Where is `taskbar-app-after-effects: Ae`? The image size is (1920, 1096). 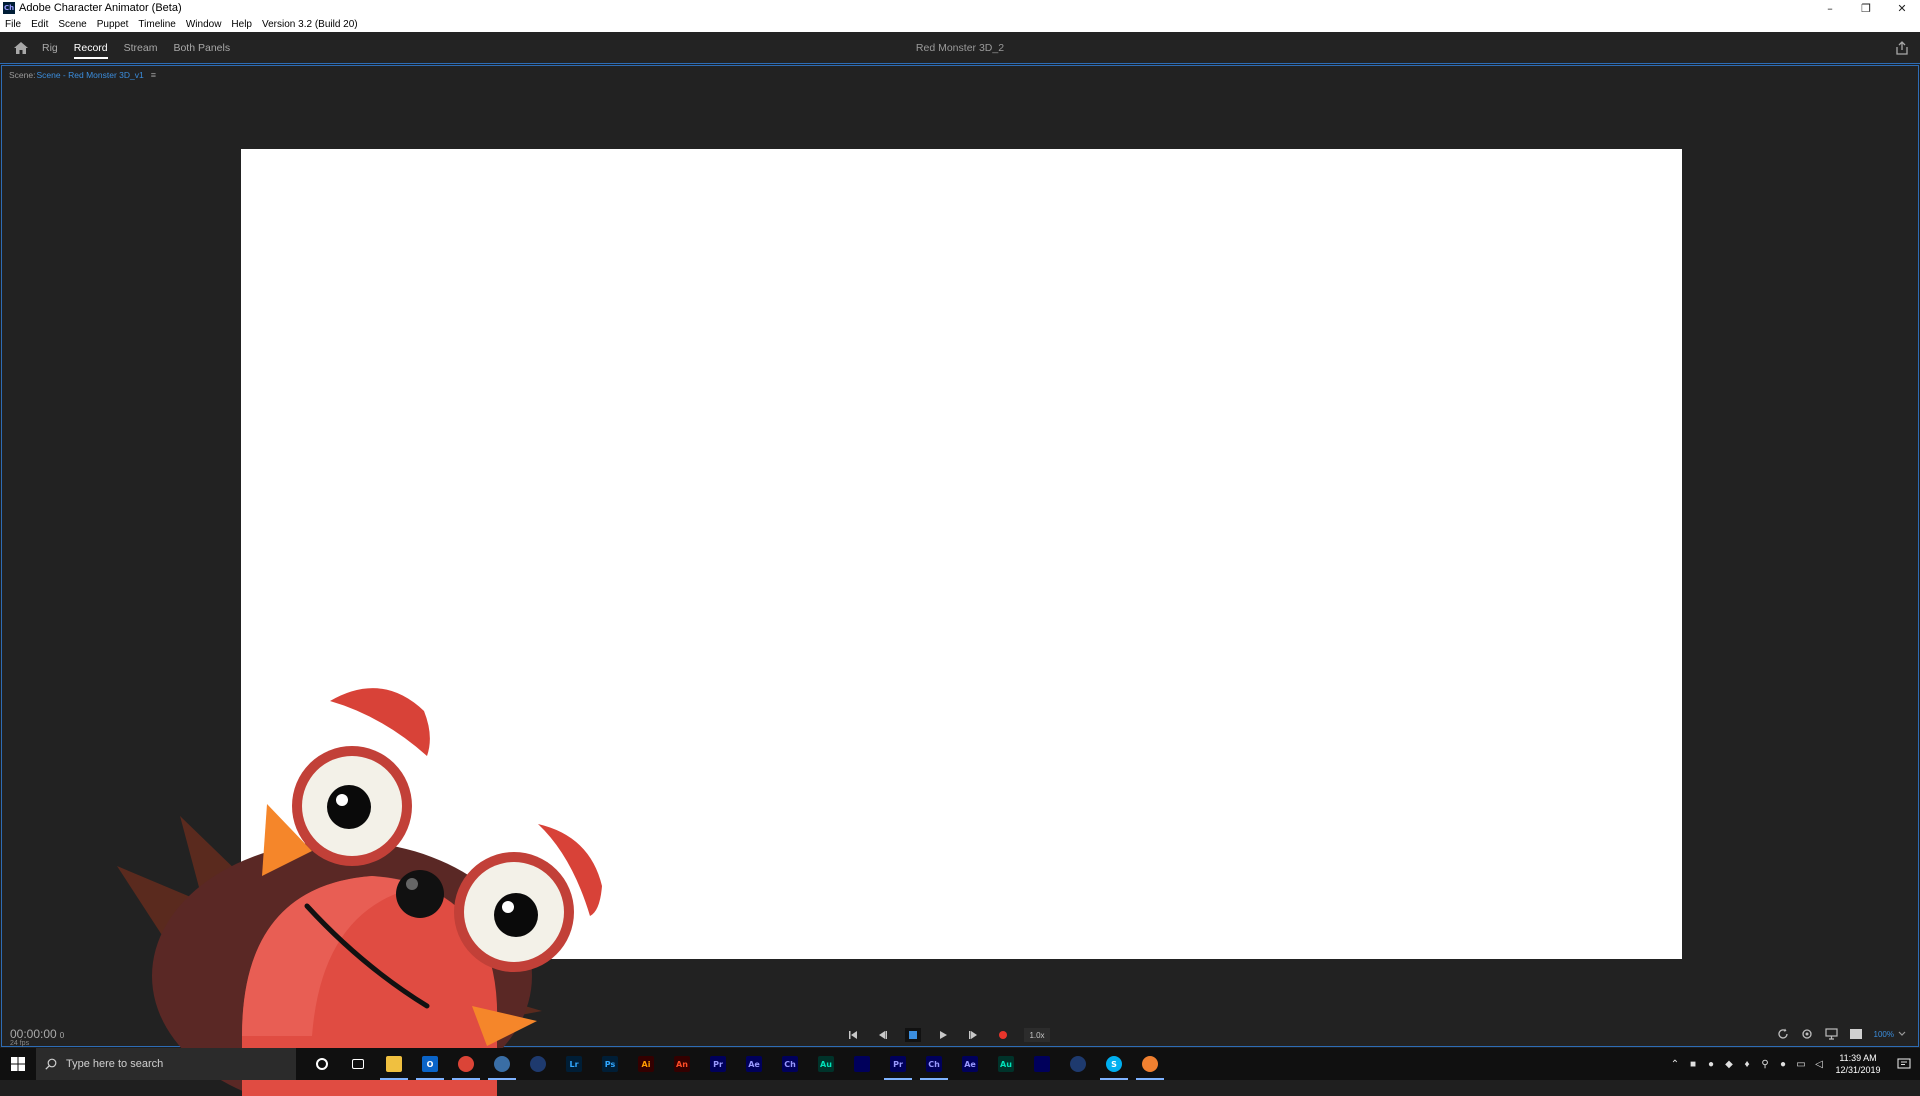 taskbar-app-after-effects: Ae is located at coordinates (754, 1064).